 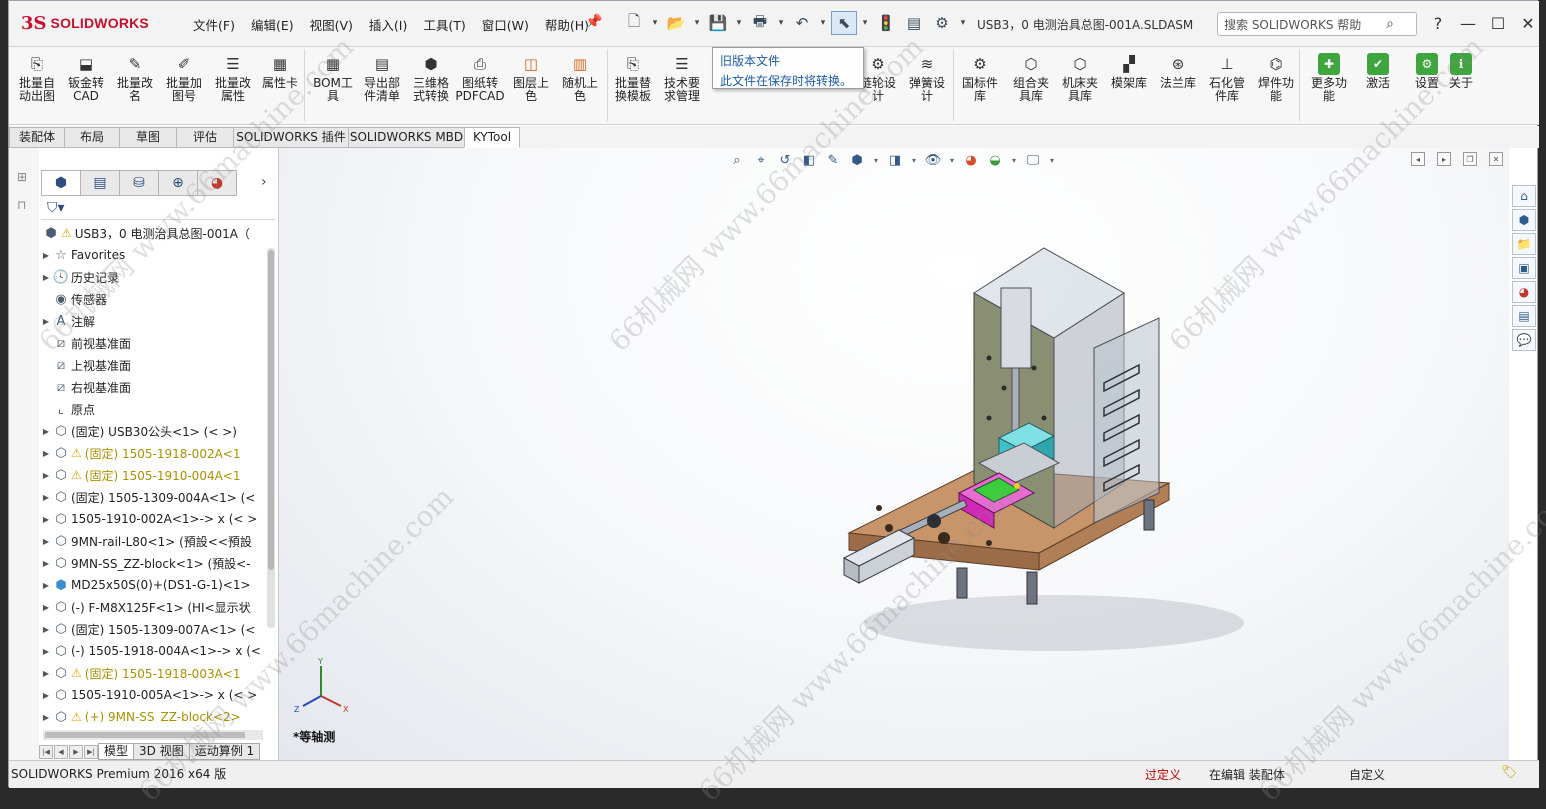 I want to click on tab-model: 模型, so click(x=116, y=751).